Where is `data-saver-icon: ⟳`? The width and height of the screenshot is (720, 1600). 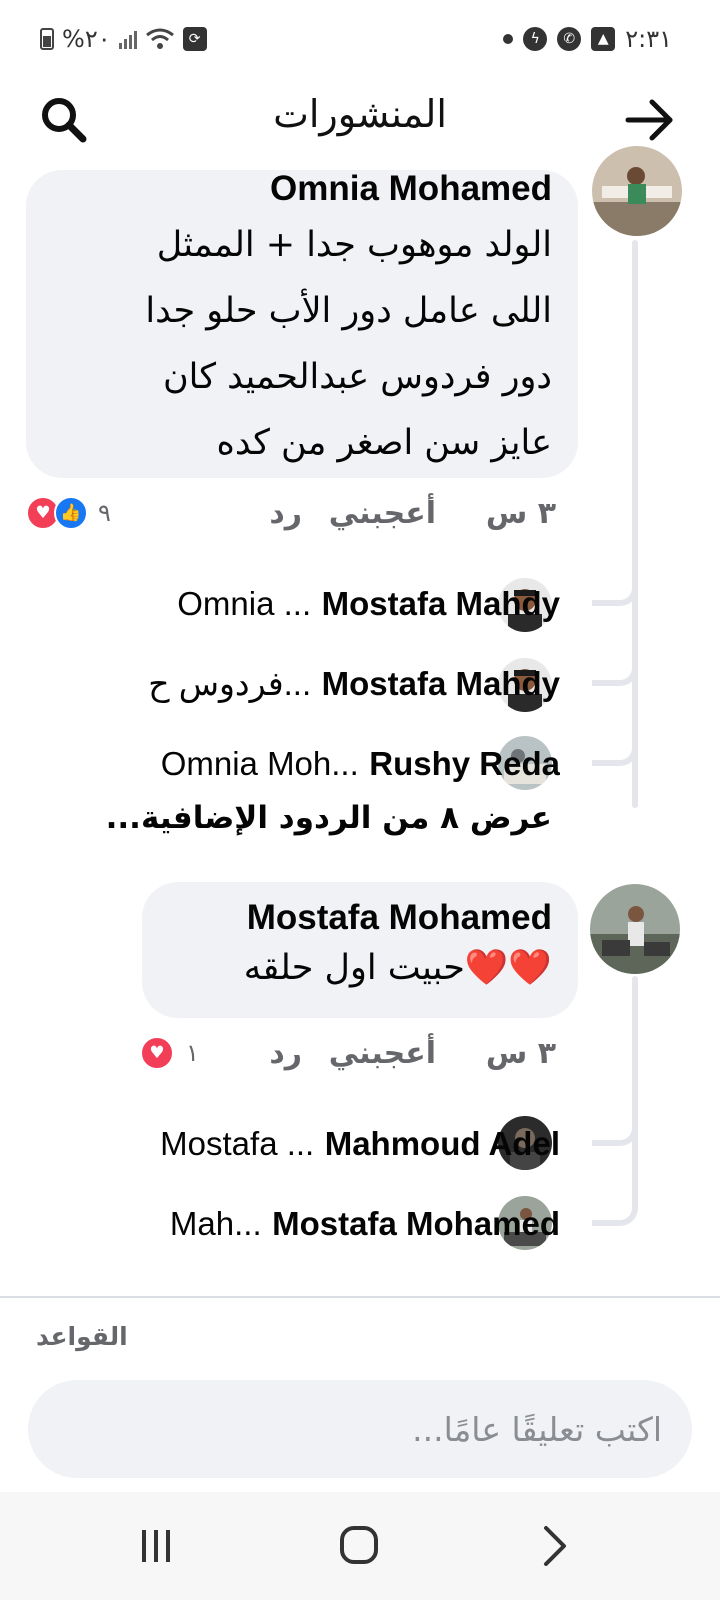
data-saver-icon: ⟳ is located at coordinates (194, 39).